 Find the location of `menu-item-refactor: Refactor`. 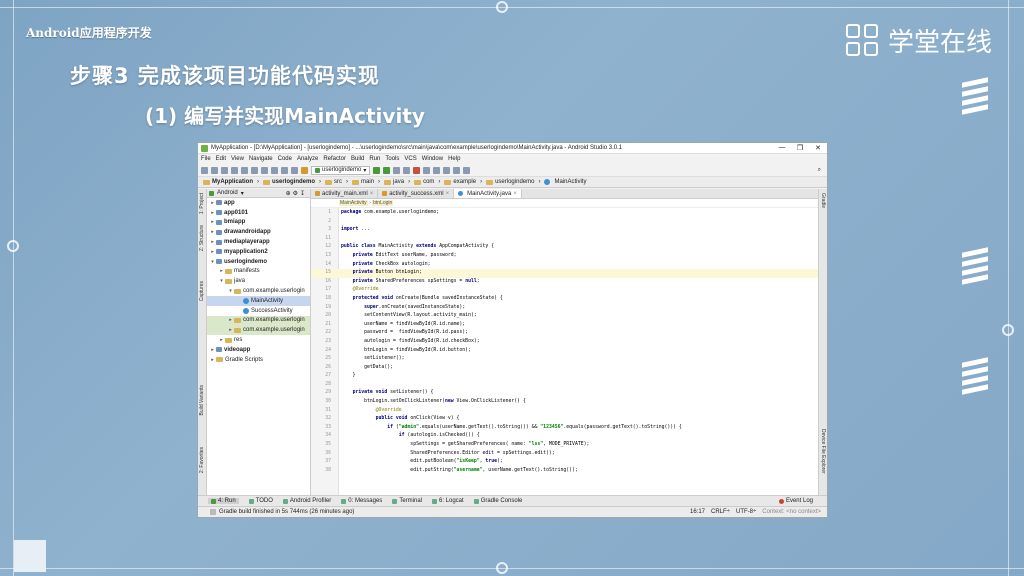

menu-item-refactor: Refactor is located at coordinates (334, 159).